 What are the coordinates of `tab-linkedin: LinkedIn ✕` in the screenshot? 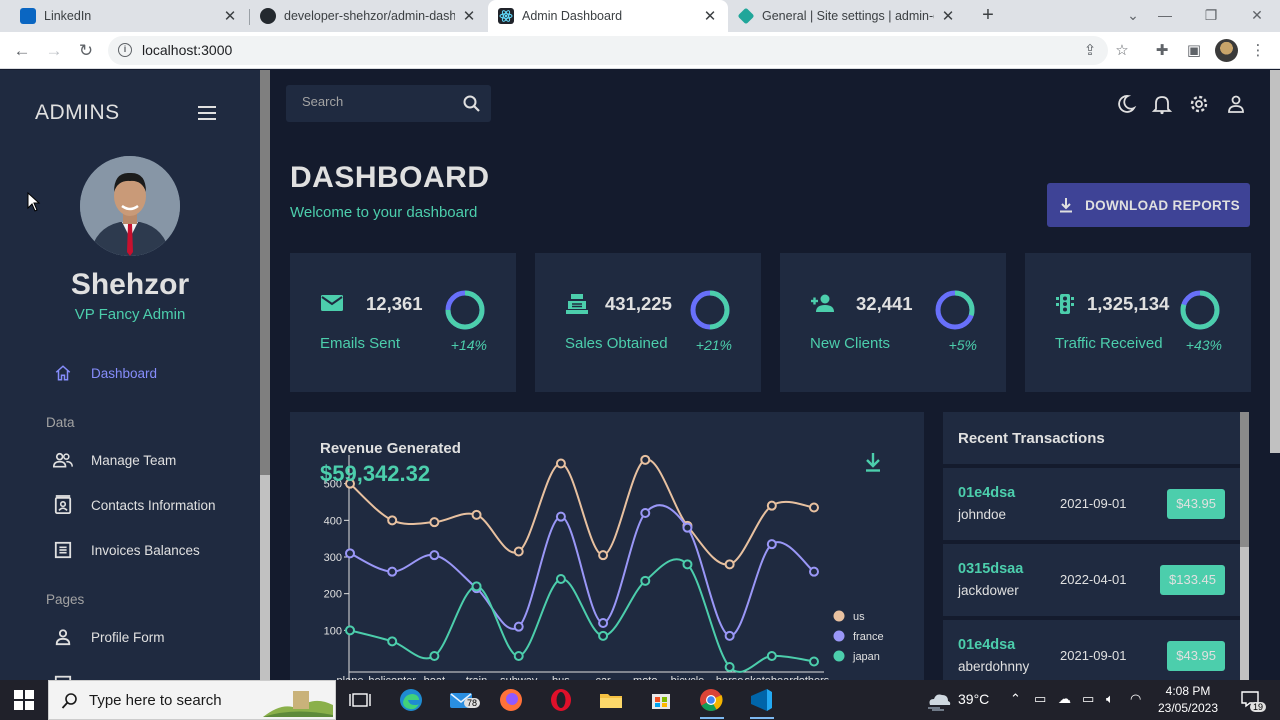 It's located at (129, 16).